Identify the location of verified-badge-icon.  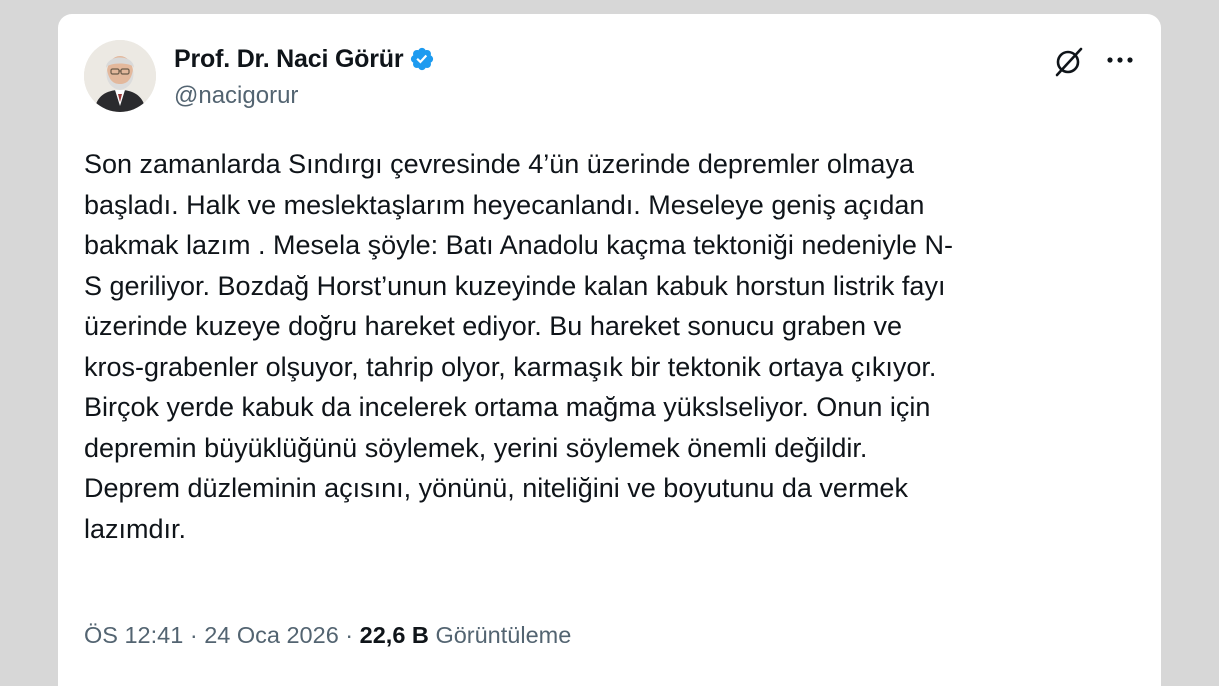
(422, 59).